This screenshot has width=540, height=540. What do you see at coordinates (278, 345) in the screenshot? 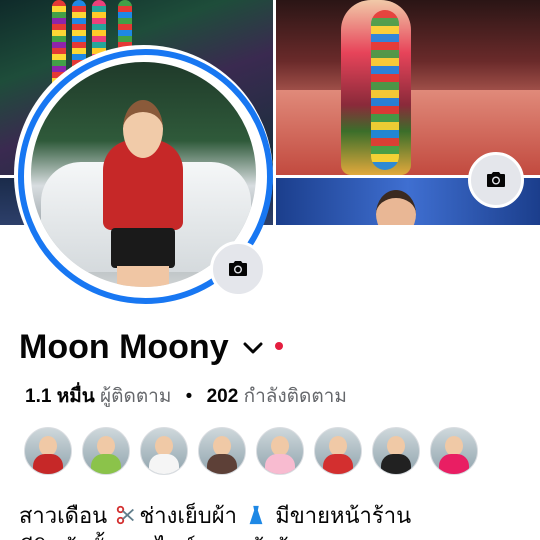
I see `status-dot` at bounding box center [278, 345].